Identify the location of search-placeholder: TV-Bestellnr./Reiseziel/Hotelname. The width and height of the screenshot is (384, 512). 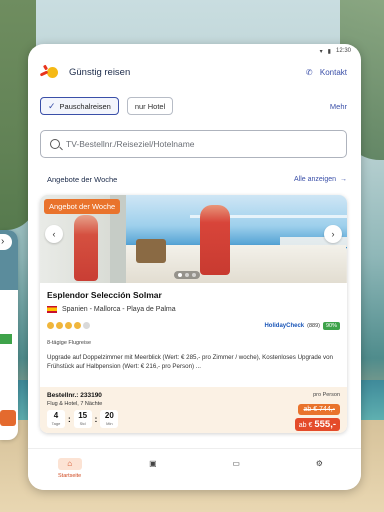
(130, 144).